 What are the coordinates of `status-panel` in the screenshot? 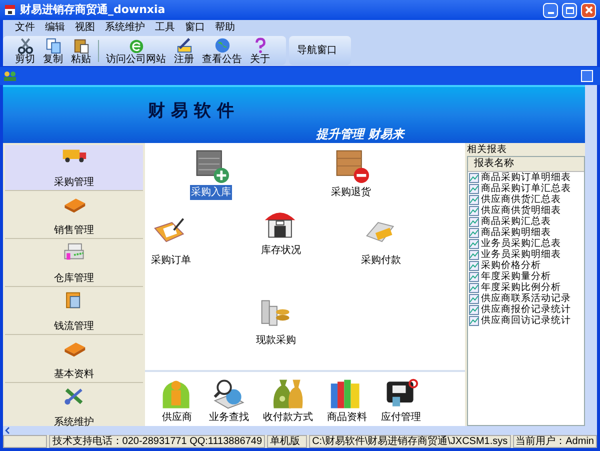 It's located at (25, 441).